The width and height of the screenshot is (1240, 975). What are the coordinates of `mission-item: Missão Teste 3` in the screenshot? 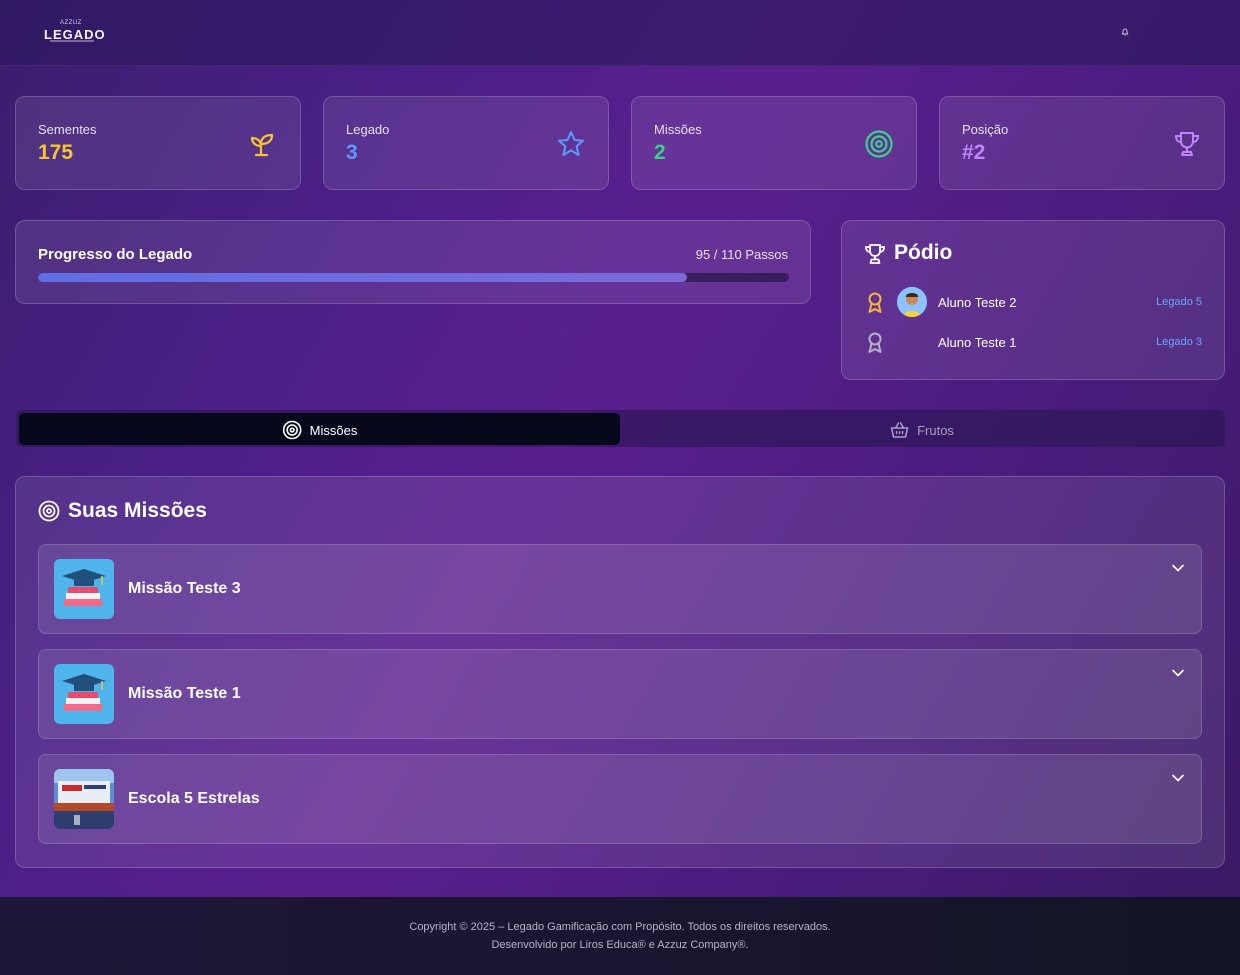 It's located at (620, 589).